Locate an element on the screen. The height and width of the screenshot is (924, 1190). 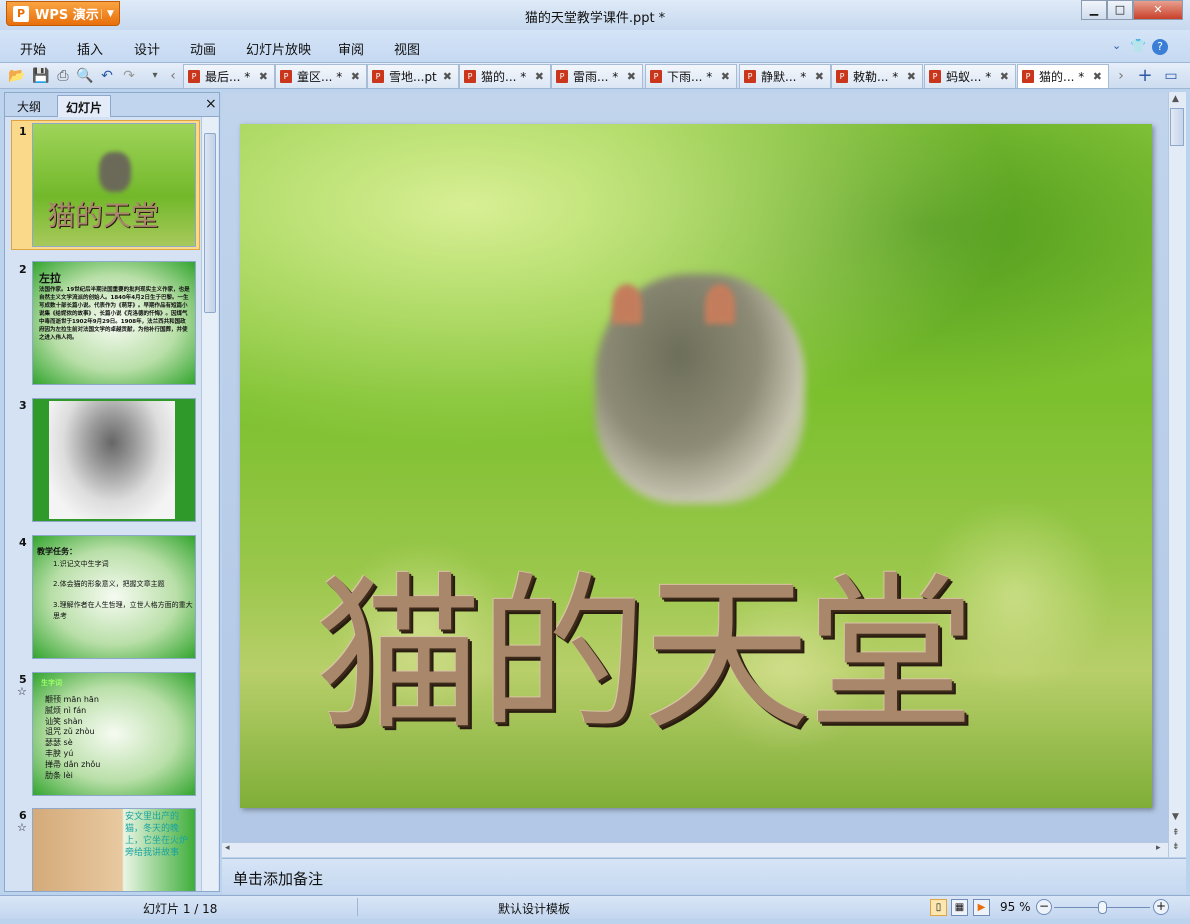
panel-tabs: 大纲 幻灯片 × is located at coordinates (112, 105).